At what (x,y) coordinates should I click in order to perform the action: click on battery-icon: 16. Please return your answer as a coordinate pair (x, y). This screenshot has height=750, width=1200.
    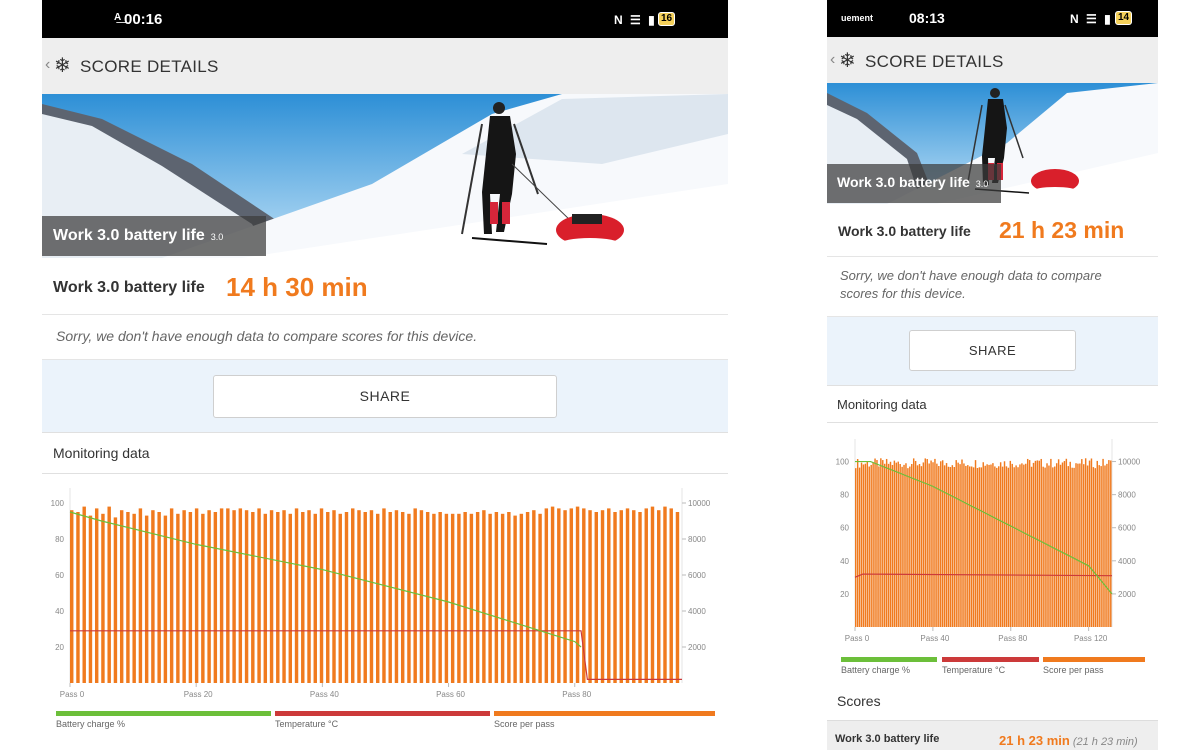
    Looking at the image, I should click on (667, 19).